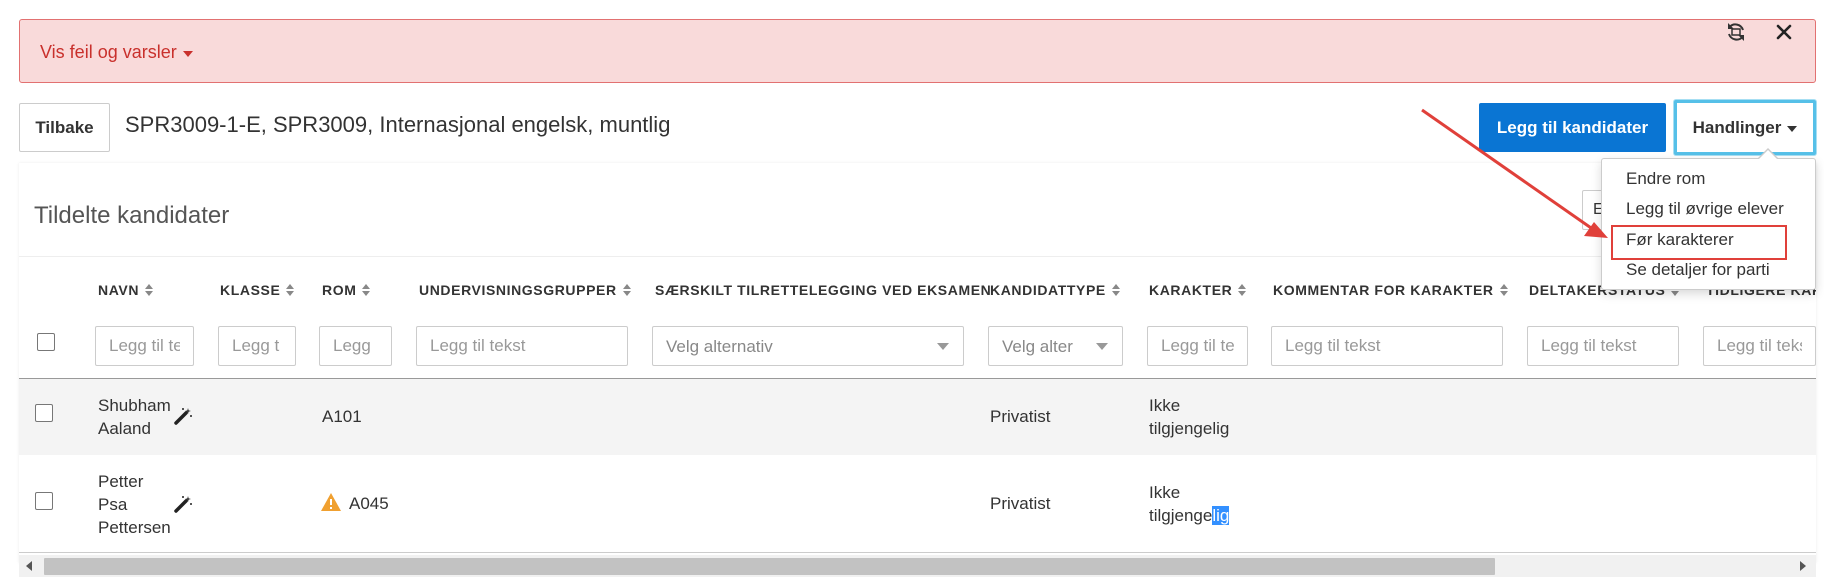  I want to click on column-header-navn: NAVN, so click(126, 290).